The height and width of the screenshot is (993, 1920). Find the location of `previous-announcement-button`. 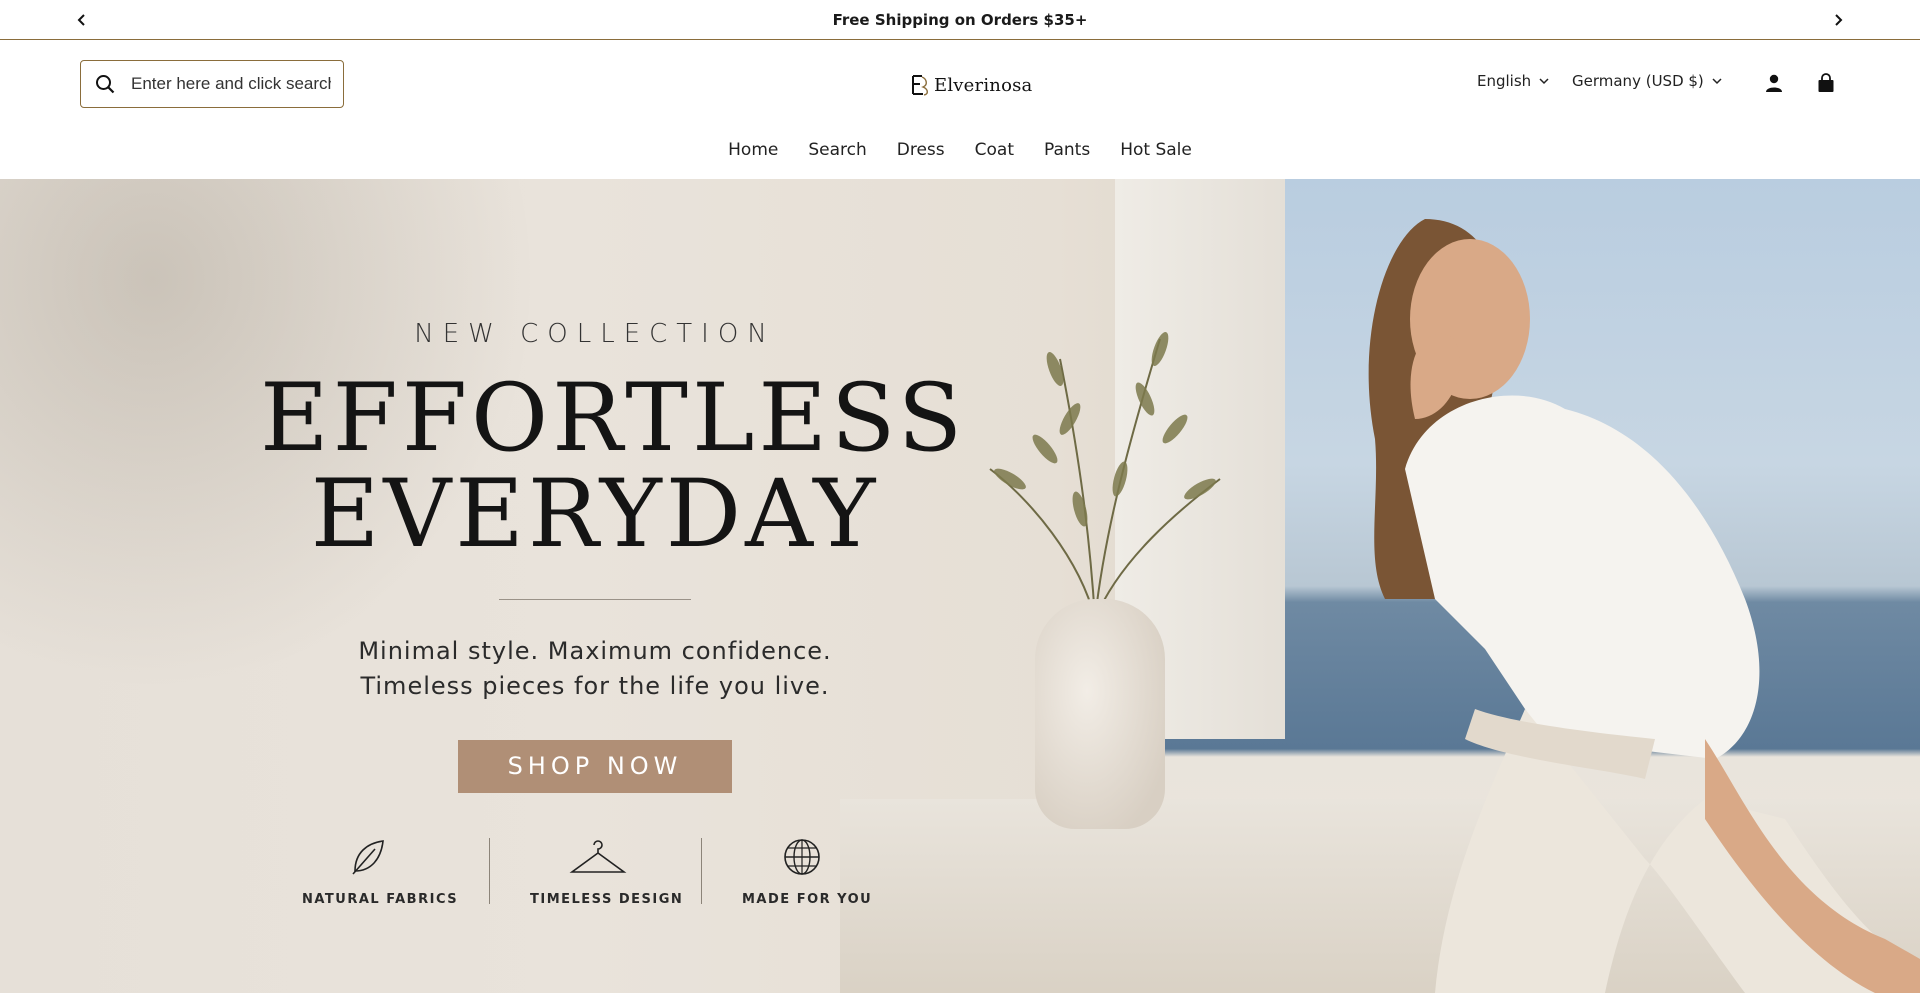

previous-announcement-button is located at coordinates (82, 20).